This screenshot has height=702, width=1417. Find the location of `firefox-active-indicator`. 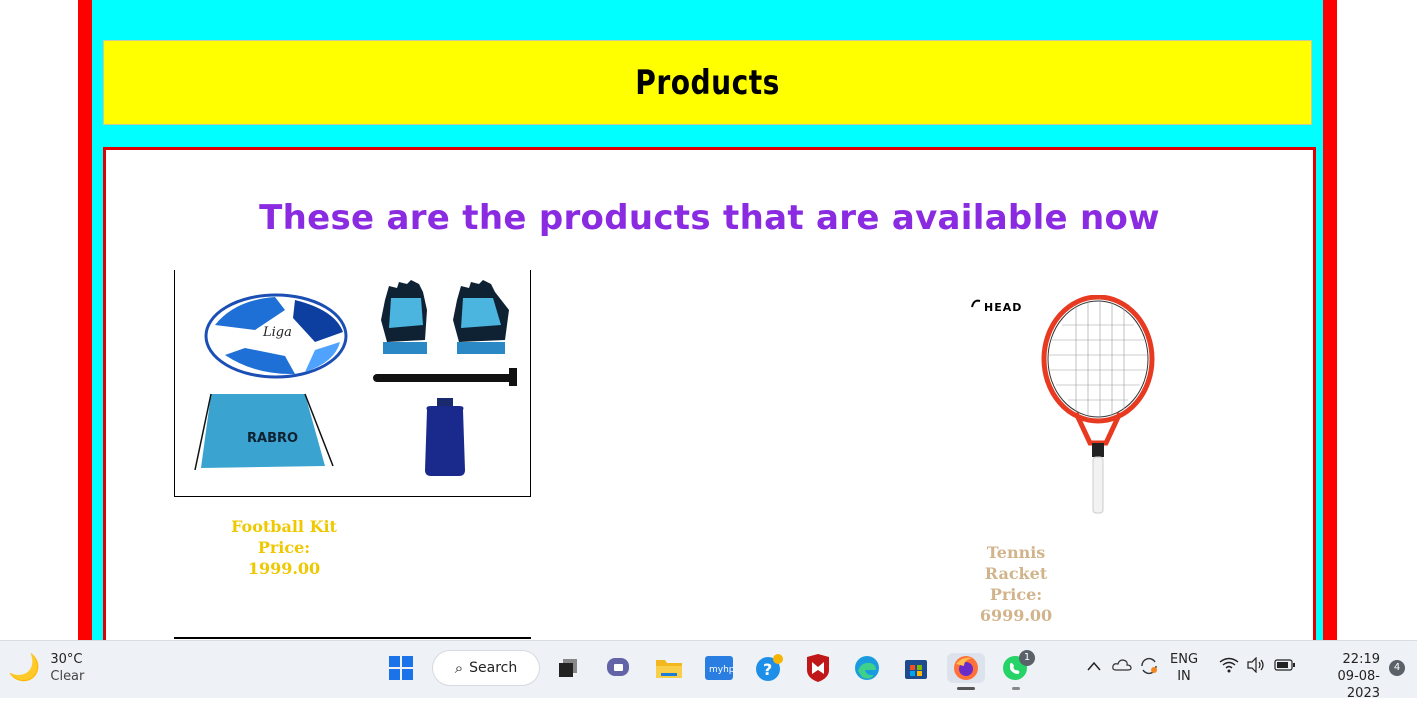

firefox-active-indicator is located at coordinates (966, 688).